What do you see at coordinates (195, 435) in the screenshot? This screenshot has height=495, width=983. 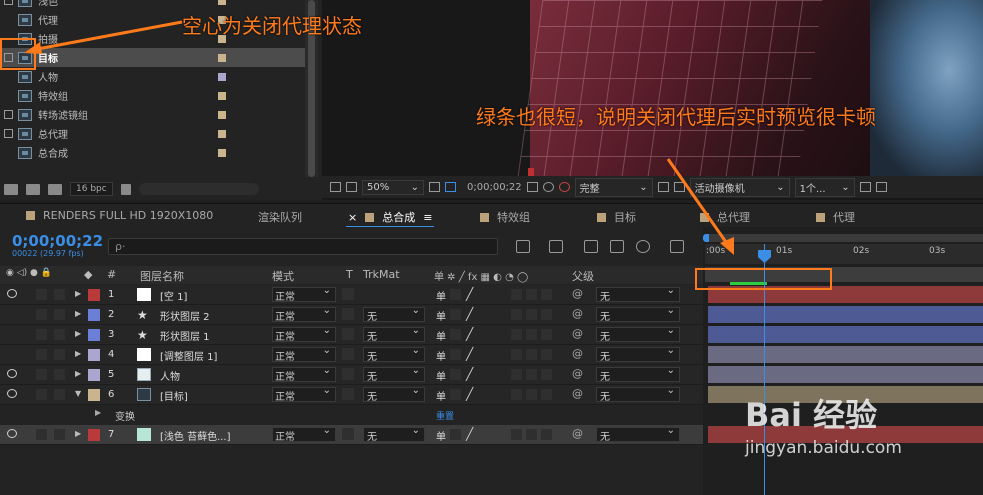 I see `layer-name: [浅色 苔藓色...]` at bounding box center [195, 435].